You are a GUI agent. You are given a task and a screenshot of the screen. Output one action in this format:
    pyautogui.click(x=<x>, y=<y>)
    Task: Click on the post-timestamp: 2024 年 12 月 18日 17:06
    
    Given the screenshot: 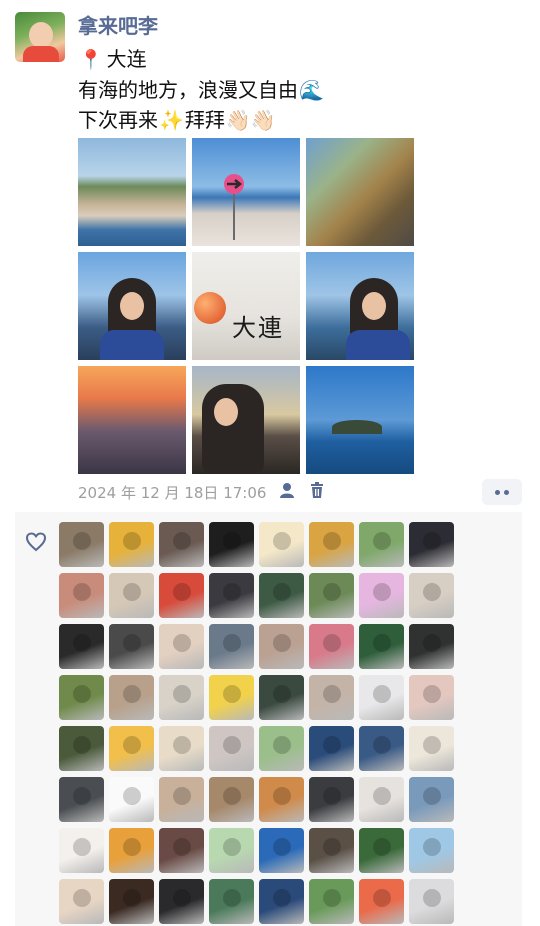 What is the action you would take?
    pyautogui.click(x=172, y=492)
    